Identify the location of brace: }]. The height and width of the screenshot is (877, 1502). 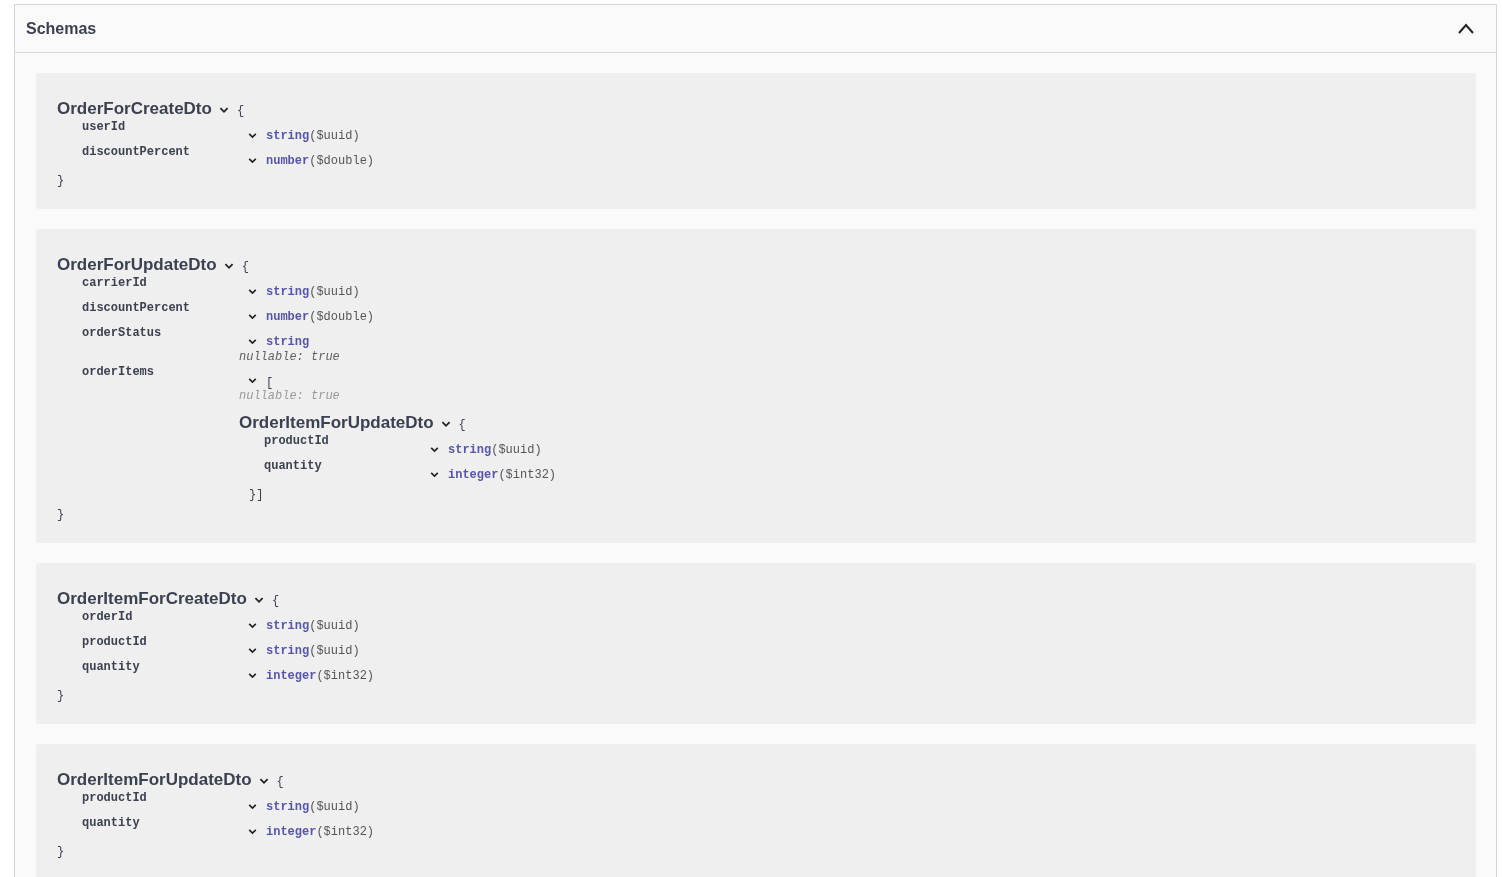
(256, 495).